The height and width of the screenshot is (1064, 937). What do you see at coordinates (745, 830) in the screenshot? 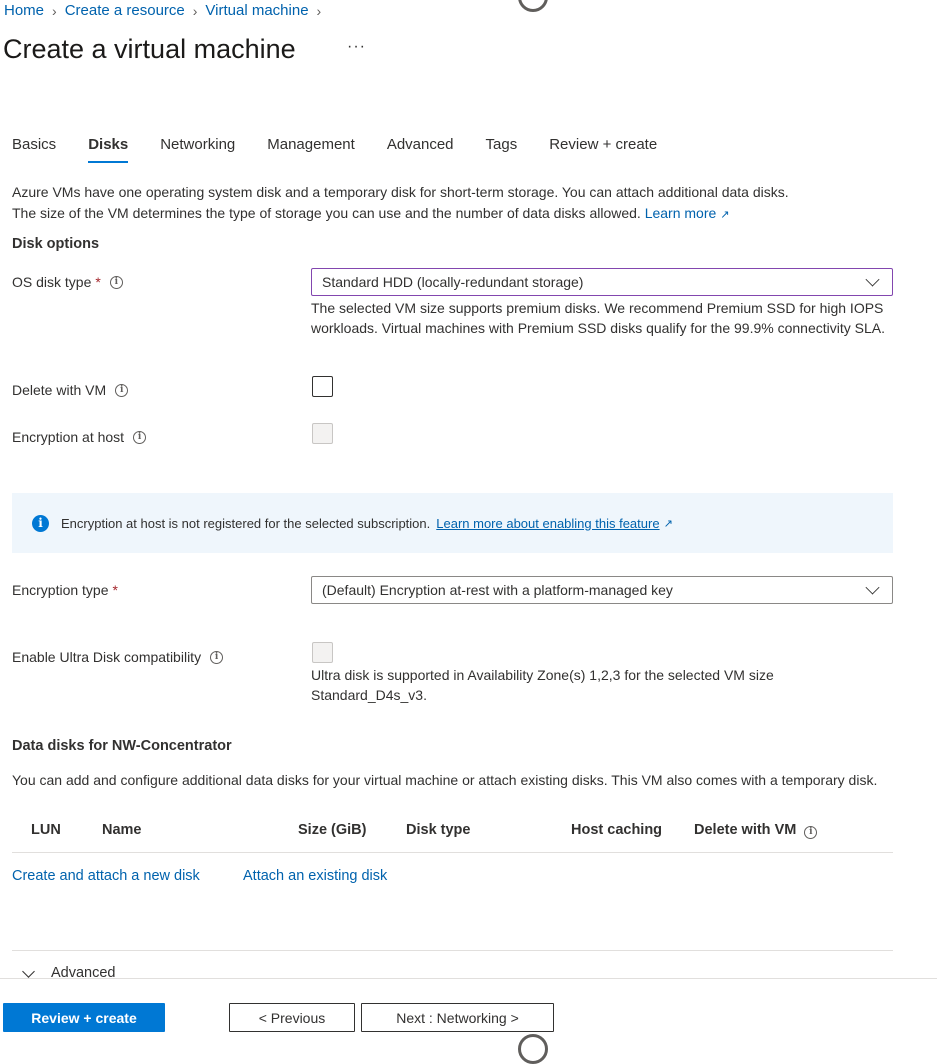
I see `column-delete-with-vm-text: Delete with VM` at bounding box center [745, 830].